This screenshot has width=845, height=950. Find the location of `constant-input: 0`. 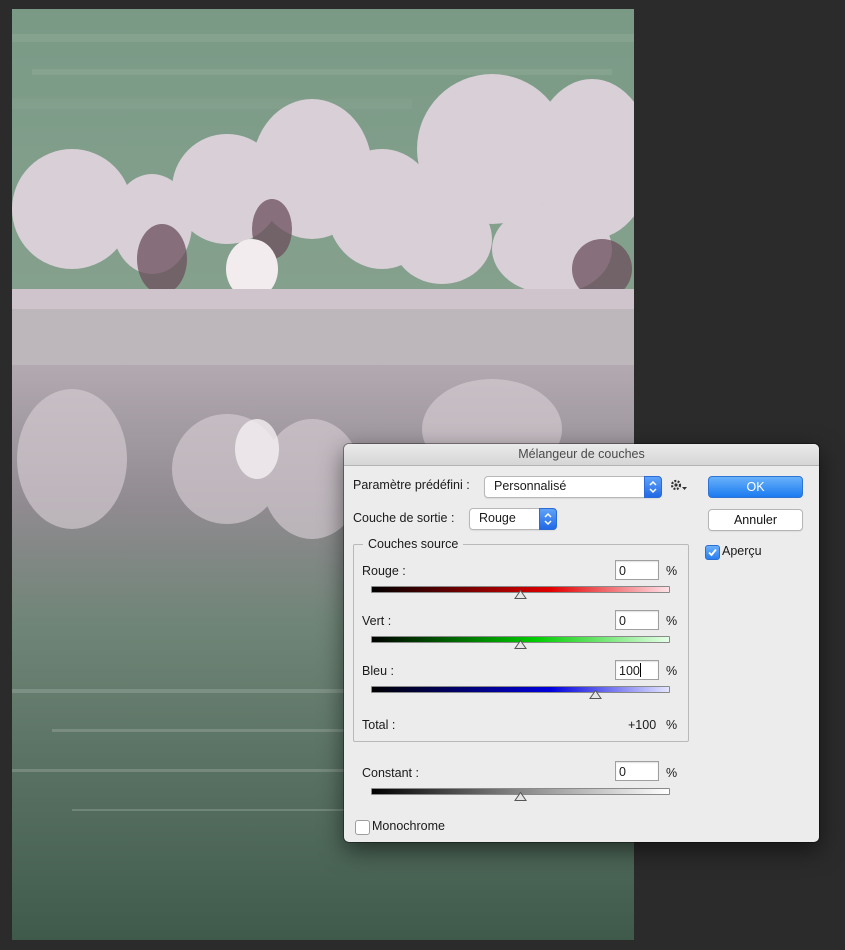

constant-input: 0 is located at coordinates (637, 771).